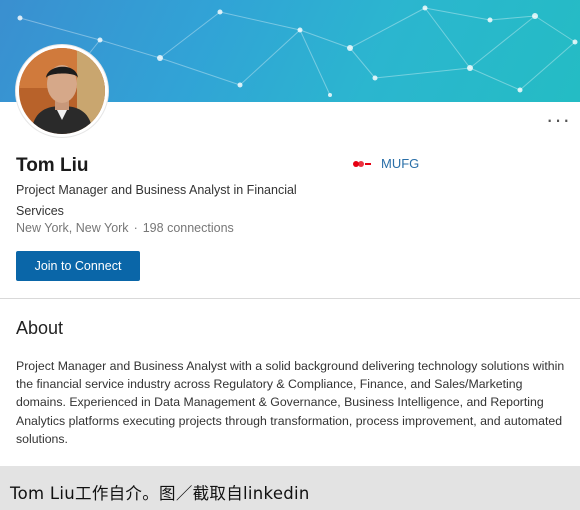 This screenshot has width=580, height=510. What do you see at coordinates (558, 120) in the screenshot?
I see `more-options-icon: ···` at bounding box center [558, 120].